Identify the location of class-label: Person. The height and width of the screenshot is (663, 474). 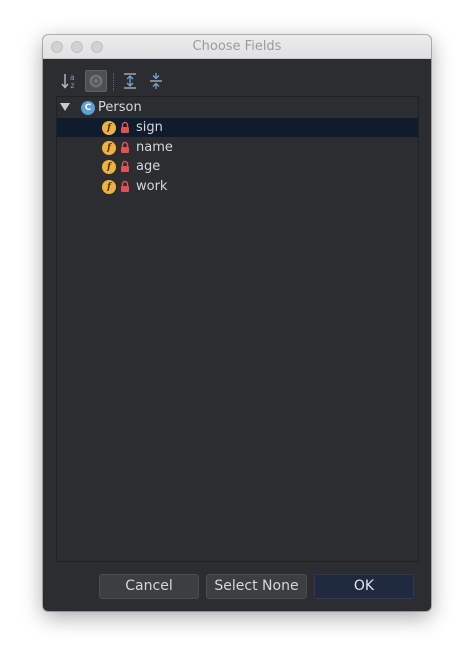
(120, 107).